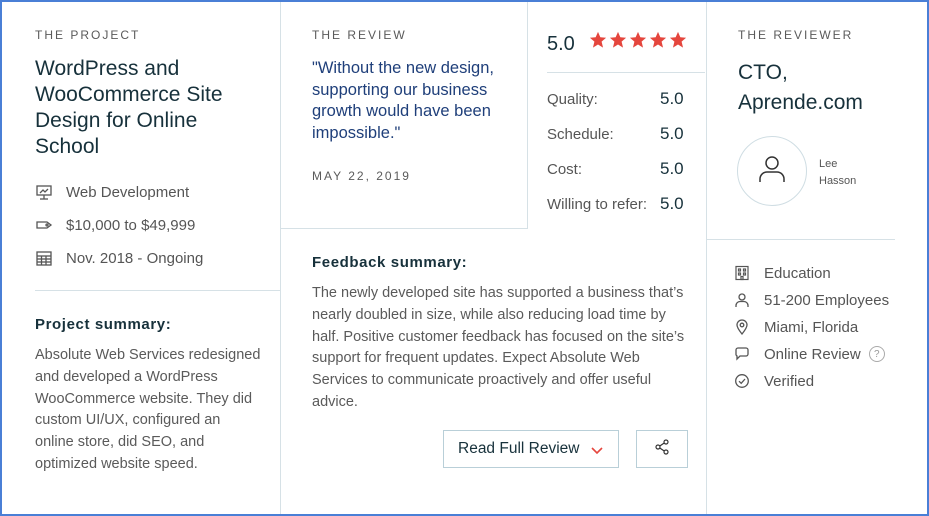 Image resolution: width=929 pixels, height=516 pixels. Describe the element at coordinates (572, 99) in the screenshot. I see `rating-quality-label: Quality:` at that location.